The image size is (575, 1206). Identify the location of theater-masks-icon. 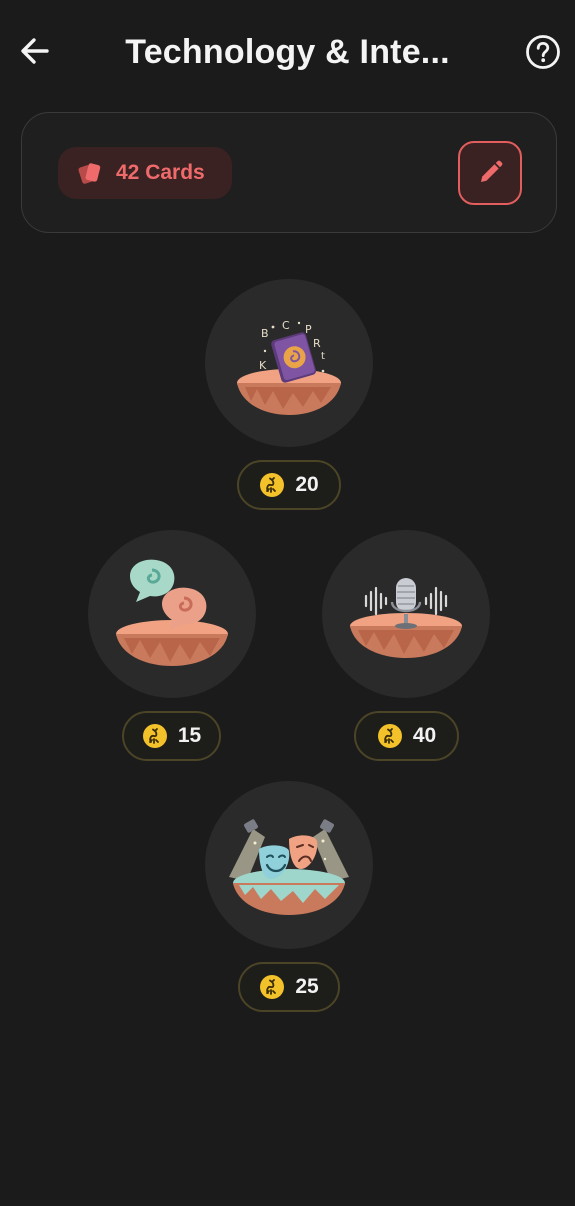
(289, 867).